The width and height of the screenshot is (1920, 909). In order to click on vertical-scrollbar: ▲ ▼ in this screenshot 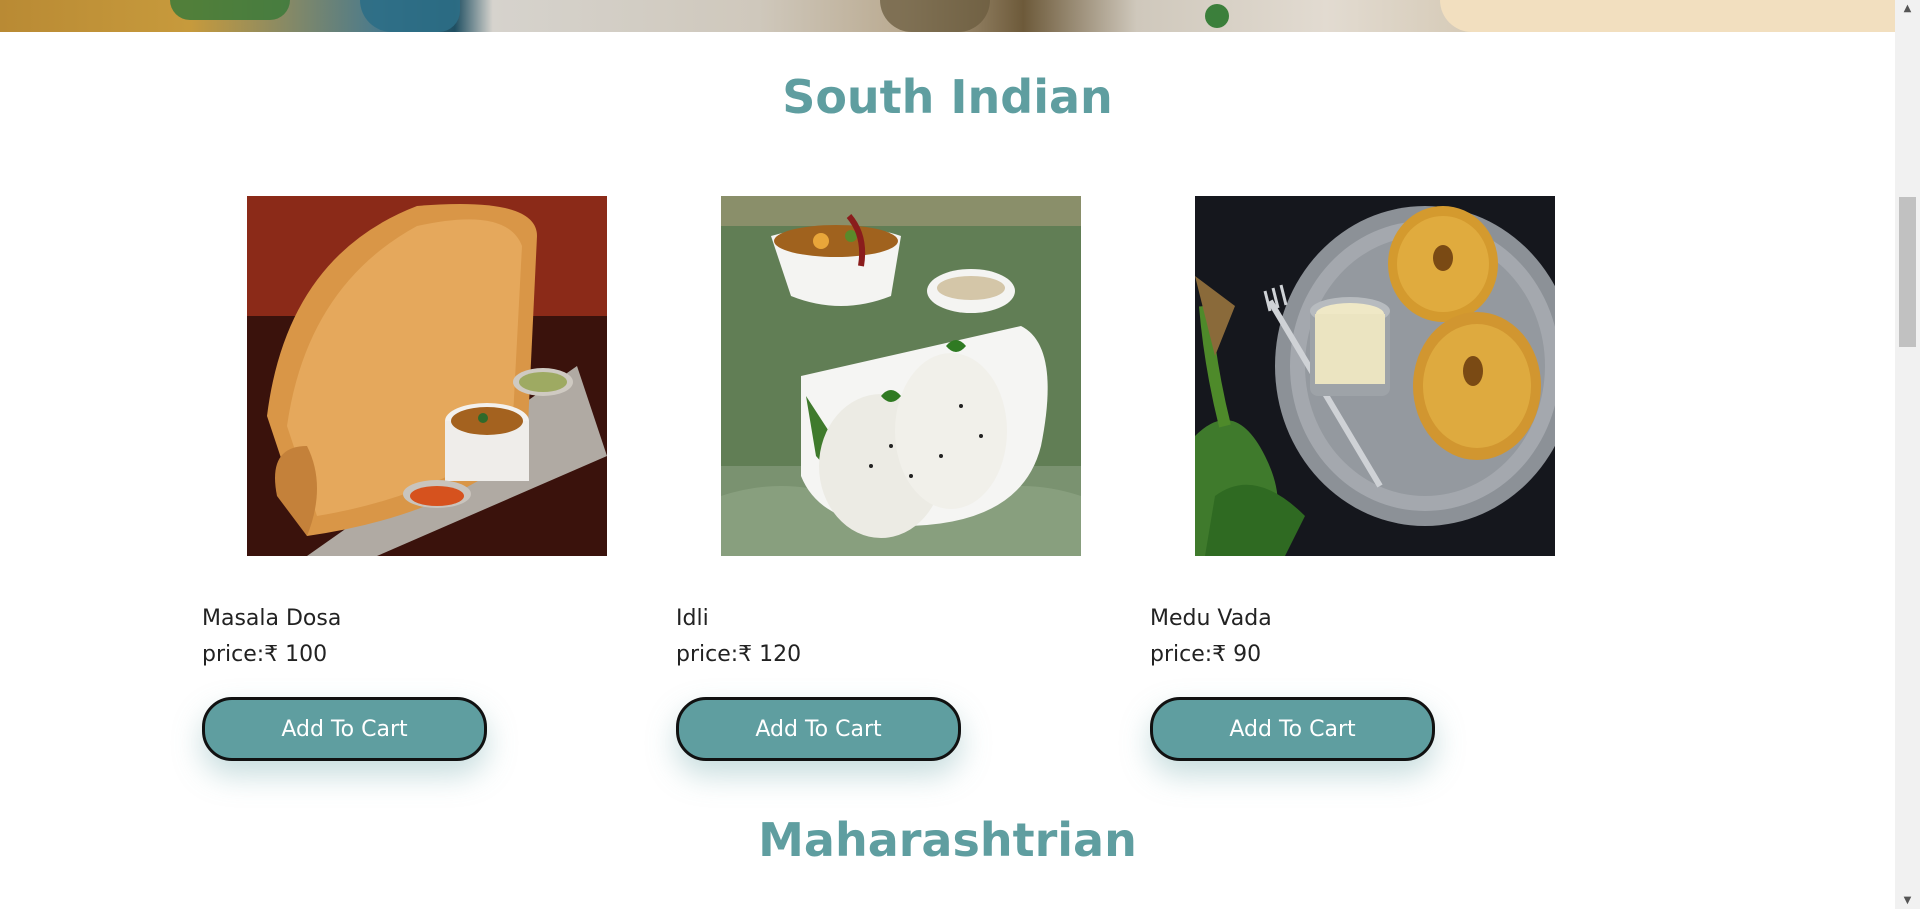, I will do `click(1907, 454)`.